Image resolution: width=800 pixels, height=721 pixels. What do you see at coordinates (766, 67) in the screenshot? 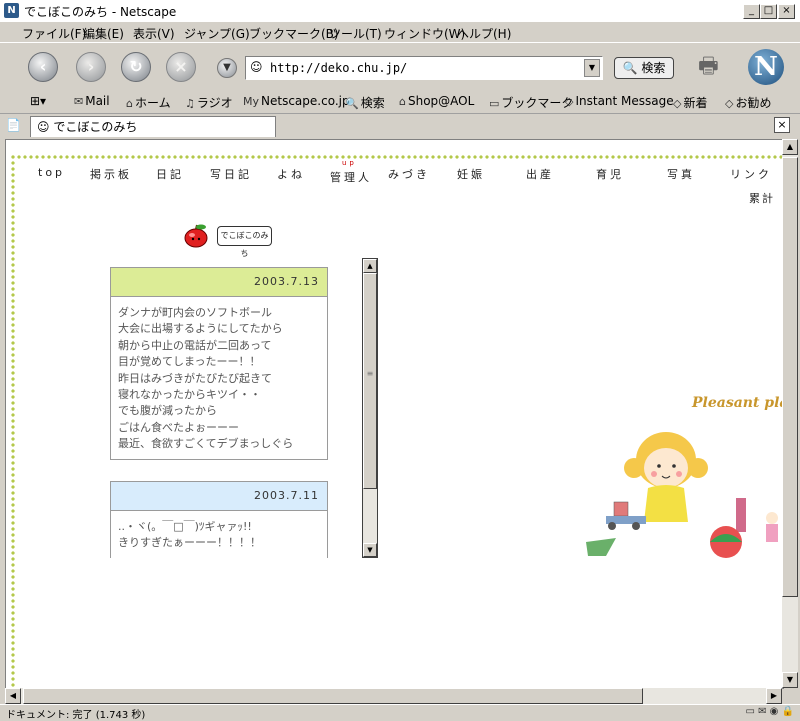
I see `netscape-logo-icon: N` at bounding box center [766, 67].